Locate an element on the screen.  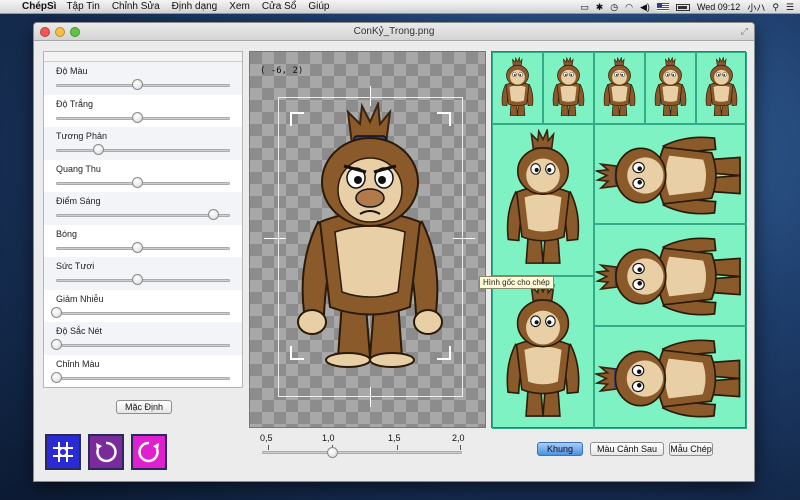
crop-handle-left is located at coordinates (275, 238).